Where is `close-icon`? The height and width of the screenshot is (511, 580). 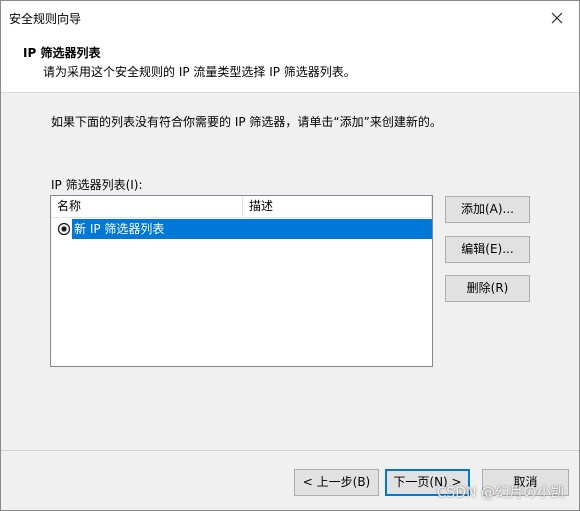
close-icon is located at coordinates (557, 17).